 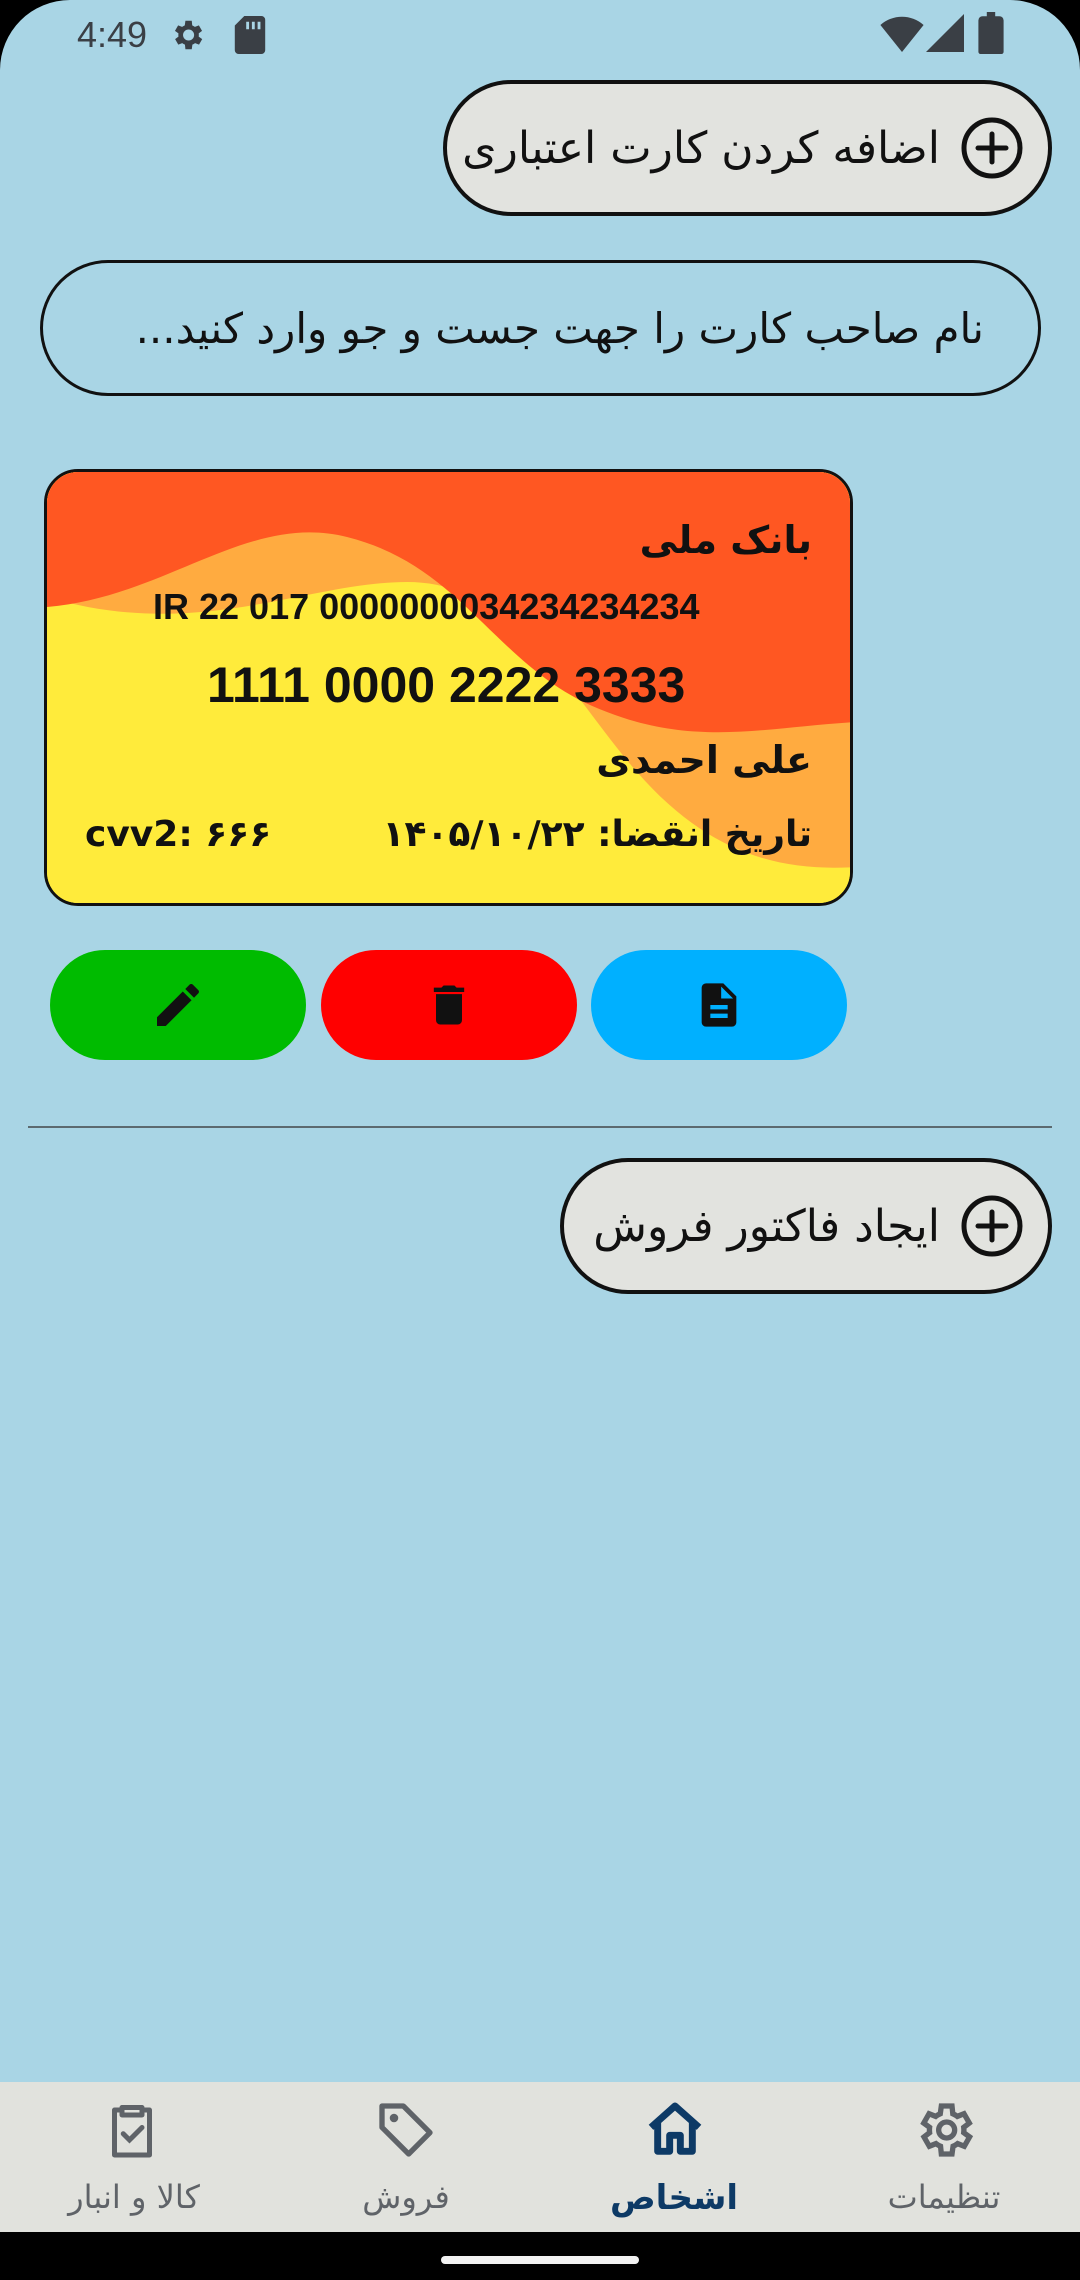 I want to click on pencil-icon, so click(x=178, y=1004).